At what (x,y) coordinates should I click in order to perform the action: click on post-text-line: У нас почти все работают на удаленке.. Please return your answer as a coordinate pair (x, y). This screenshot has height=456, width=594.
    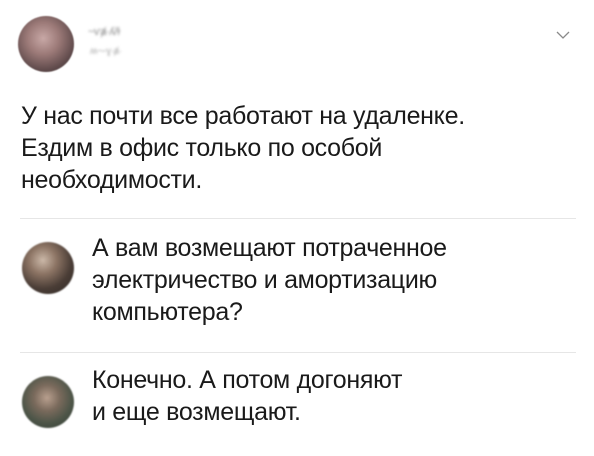
    Looking at the image, I should click on (243, 116).